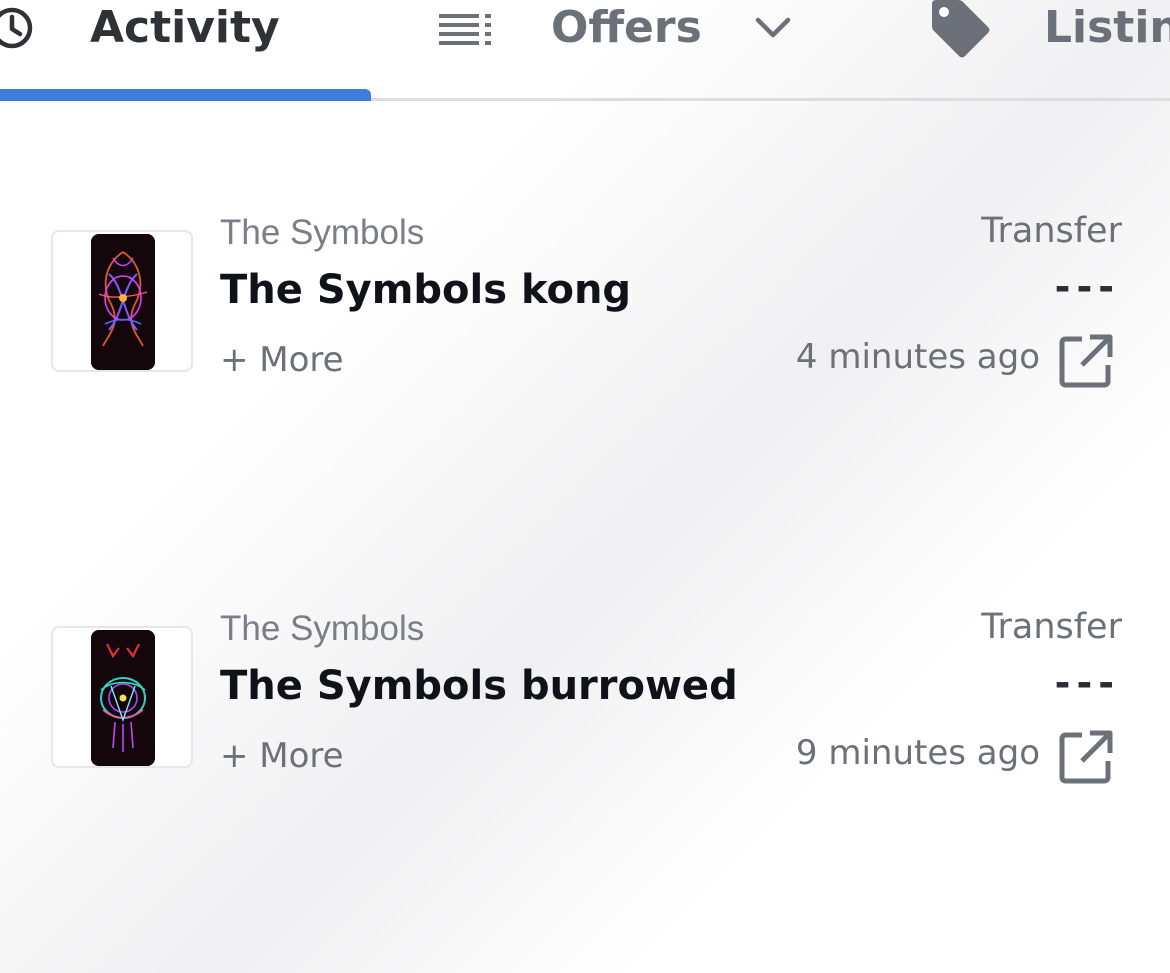 The width and height of the screenshot is (1170, 973). I want to click on tab-listings-label: Listin, so click(1107, 27).